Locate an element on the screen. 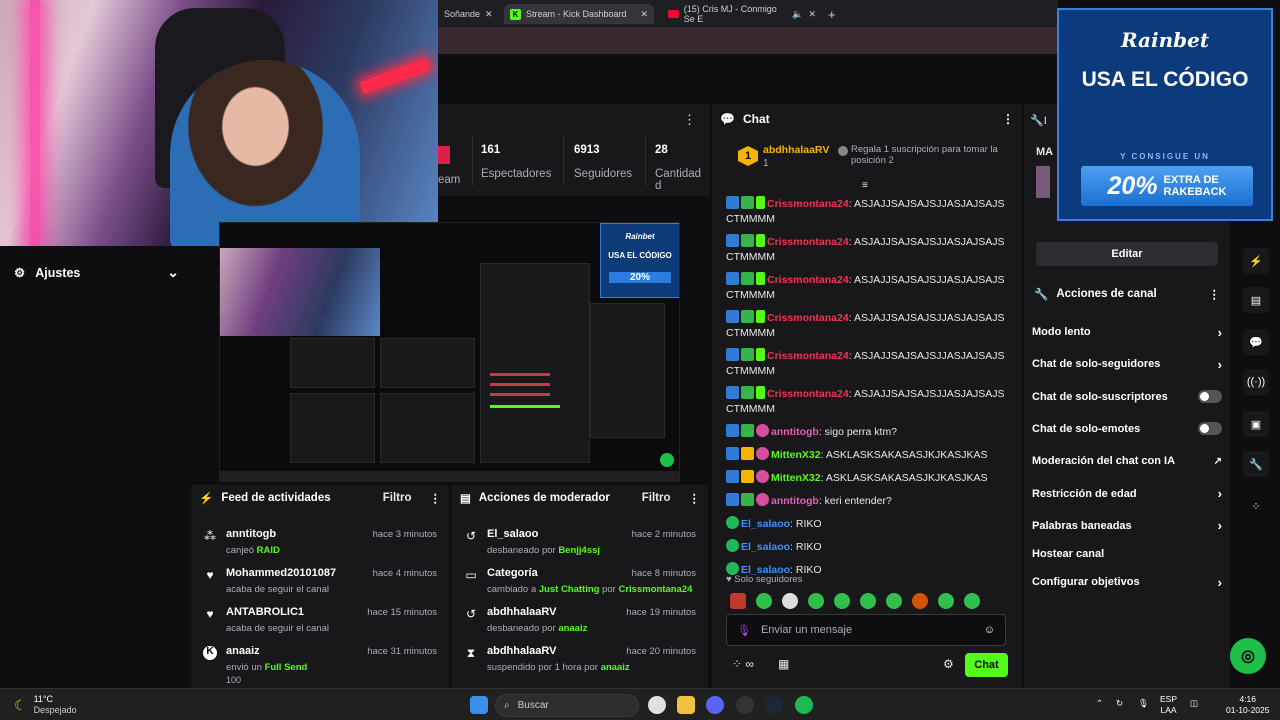  taskbar-search: ⌕ Buscar is located at coordinates (567, 705).